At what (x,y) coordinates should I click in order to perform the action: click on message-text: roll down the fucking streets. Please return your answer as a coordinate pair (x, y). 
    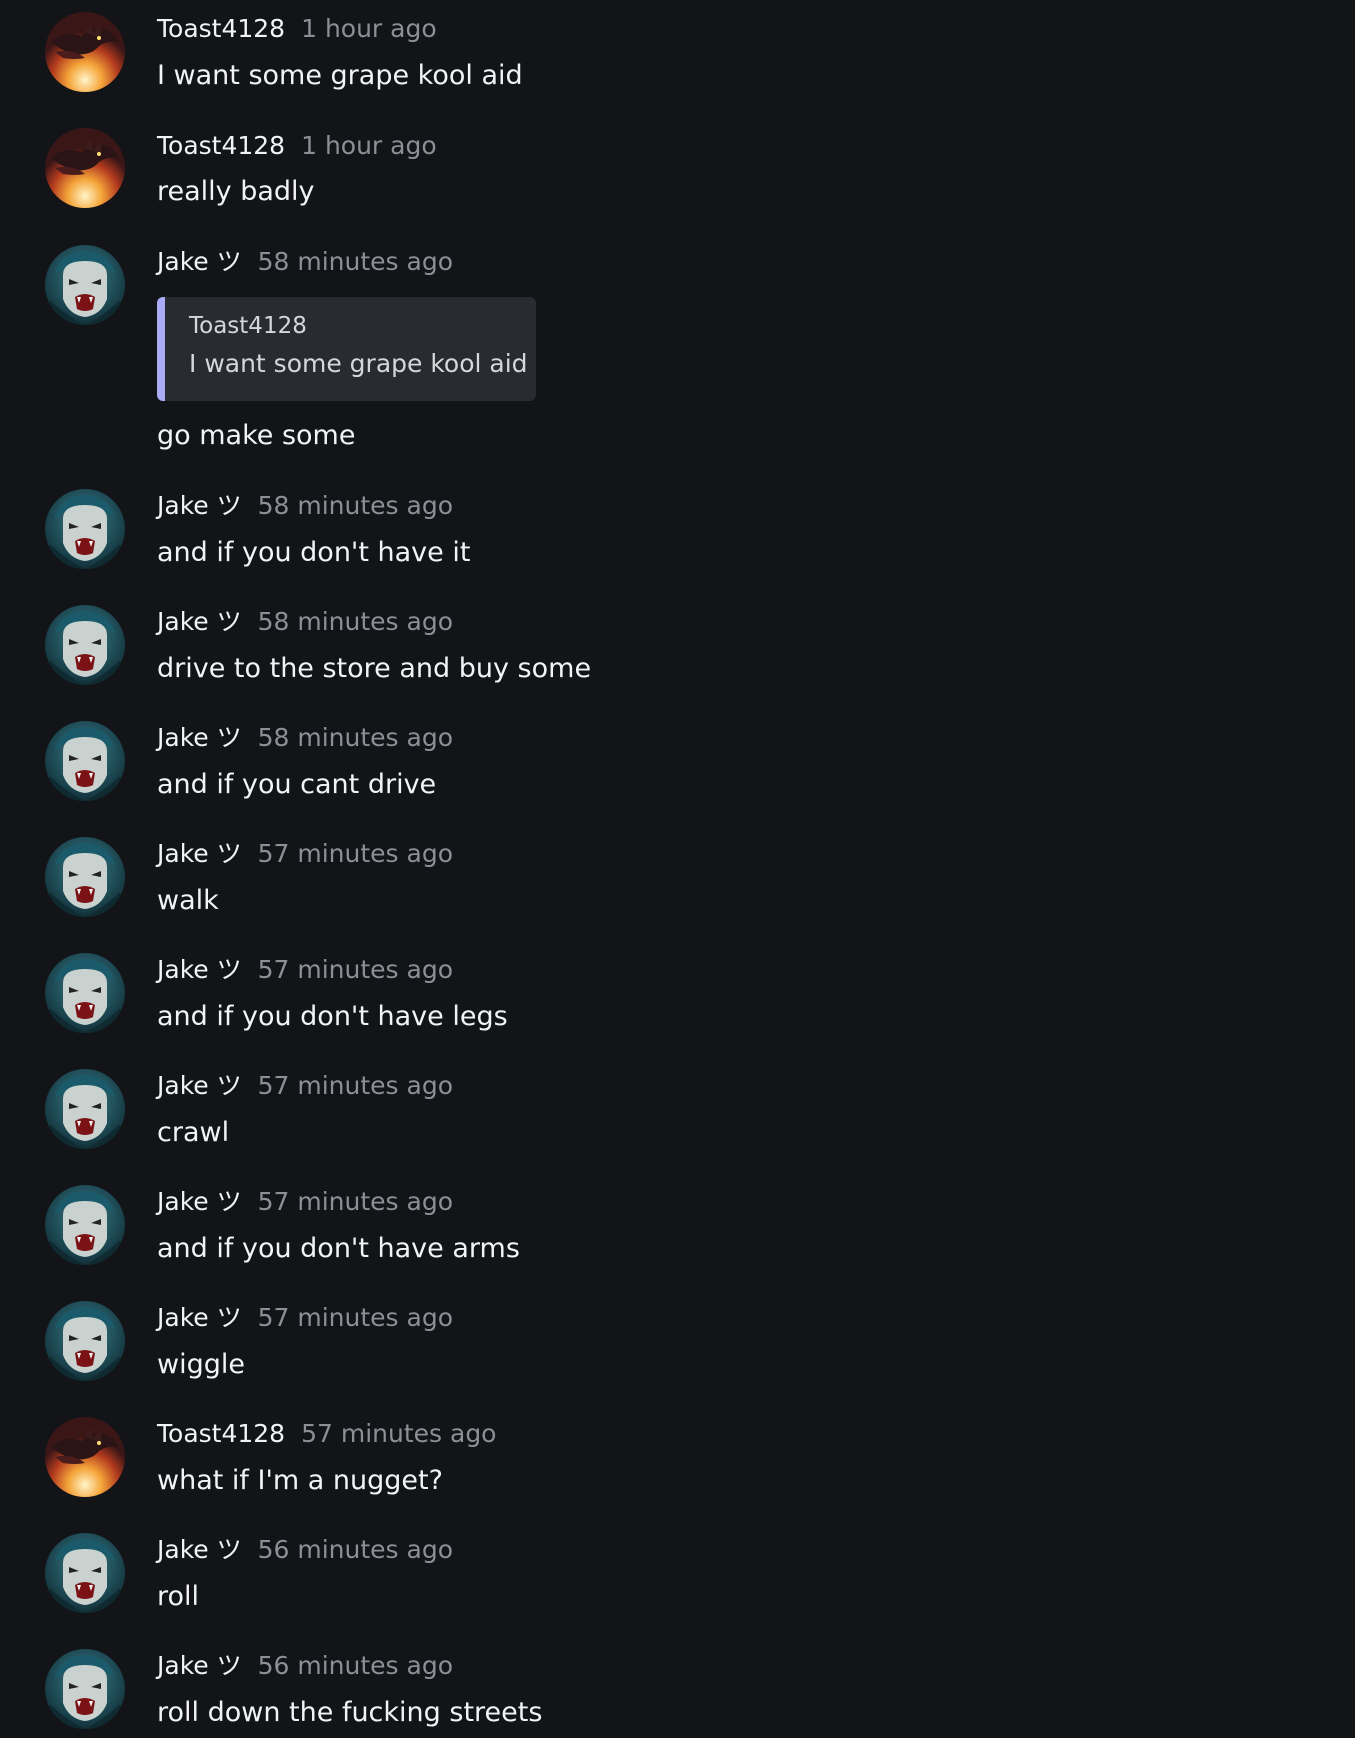
    Looking at the image, I should click on (350, 1712).